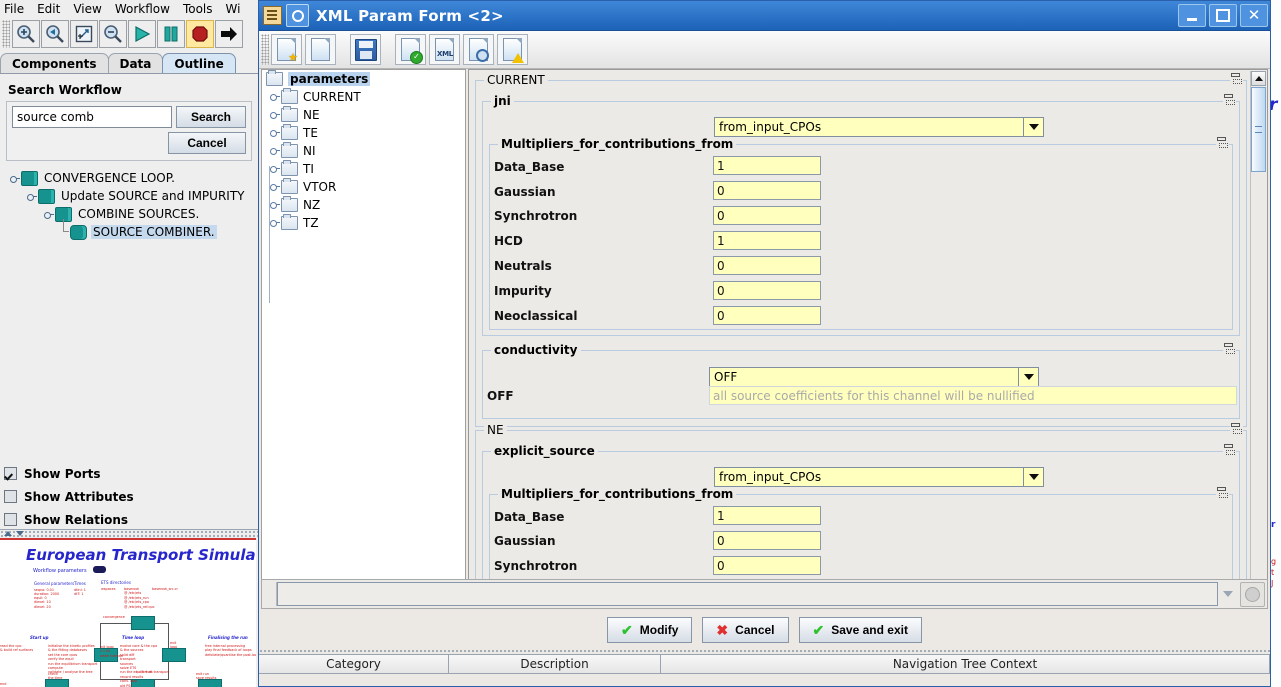  Describe the element at coordinates (142, 34) in the screenshot. I see `run-icon` at that location.